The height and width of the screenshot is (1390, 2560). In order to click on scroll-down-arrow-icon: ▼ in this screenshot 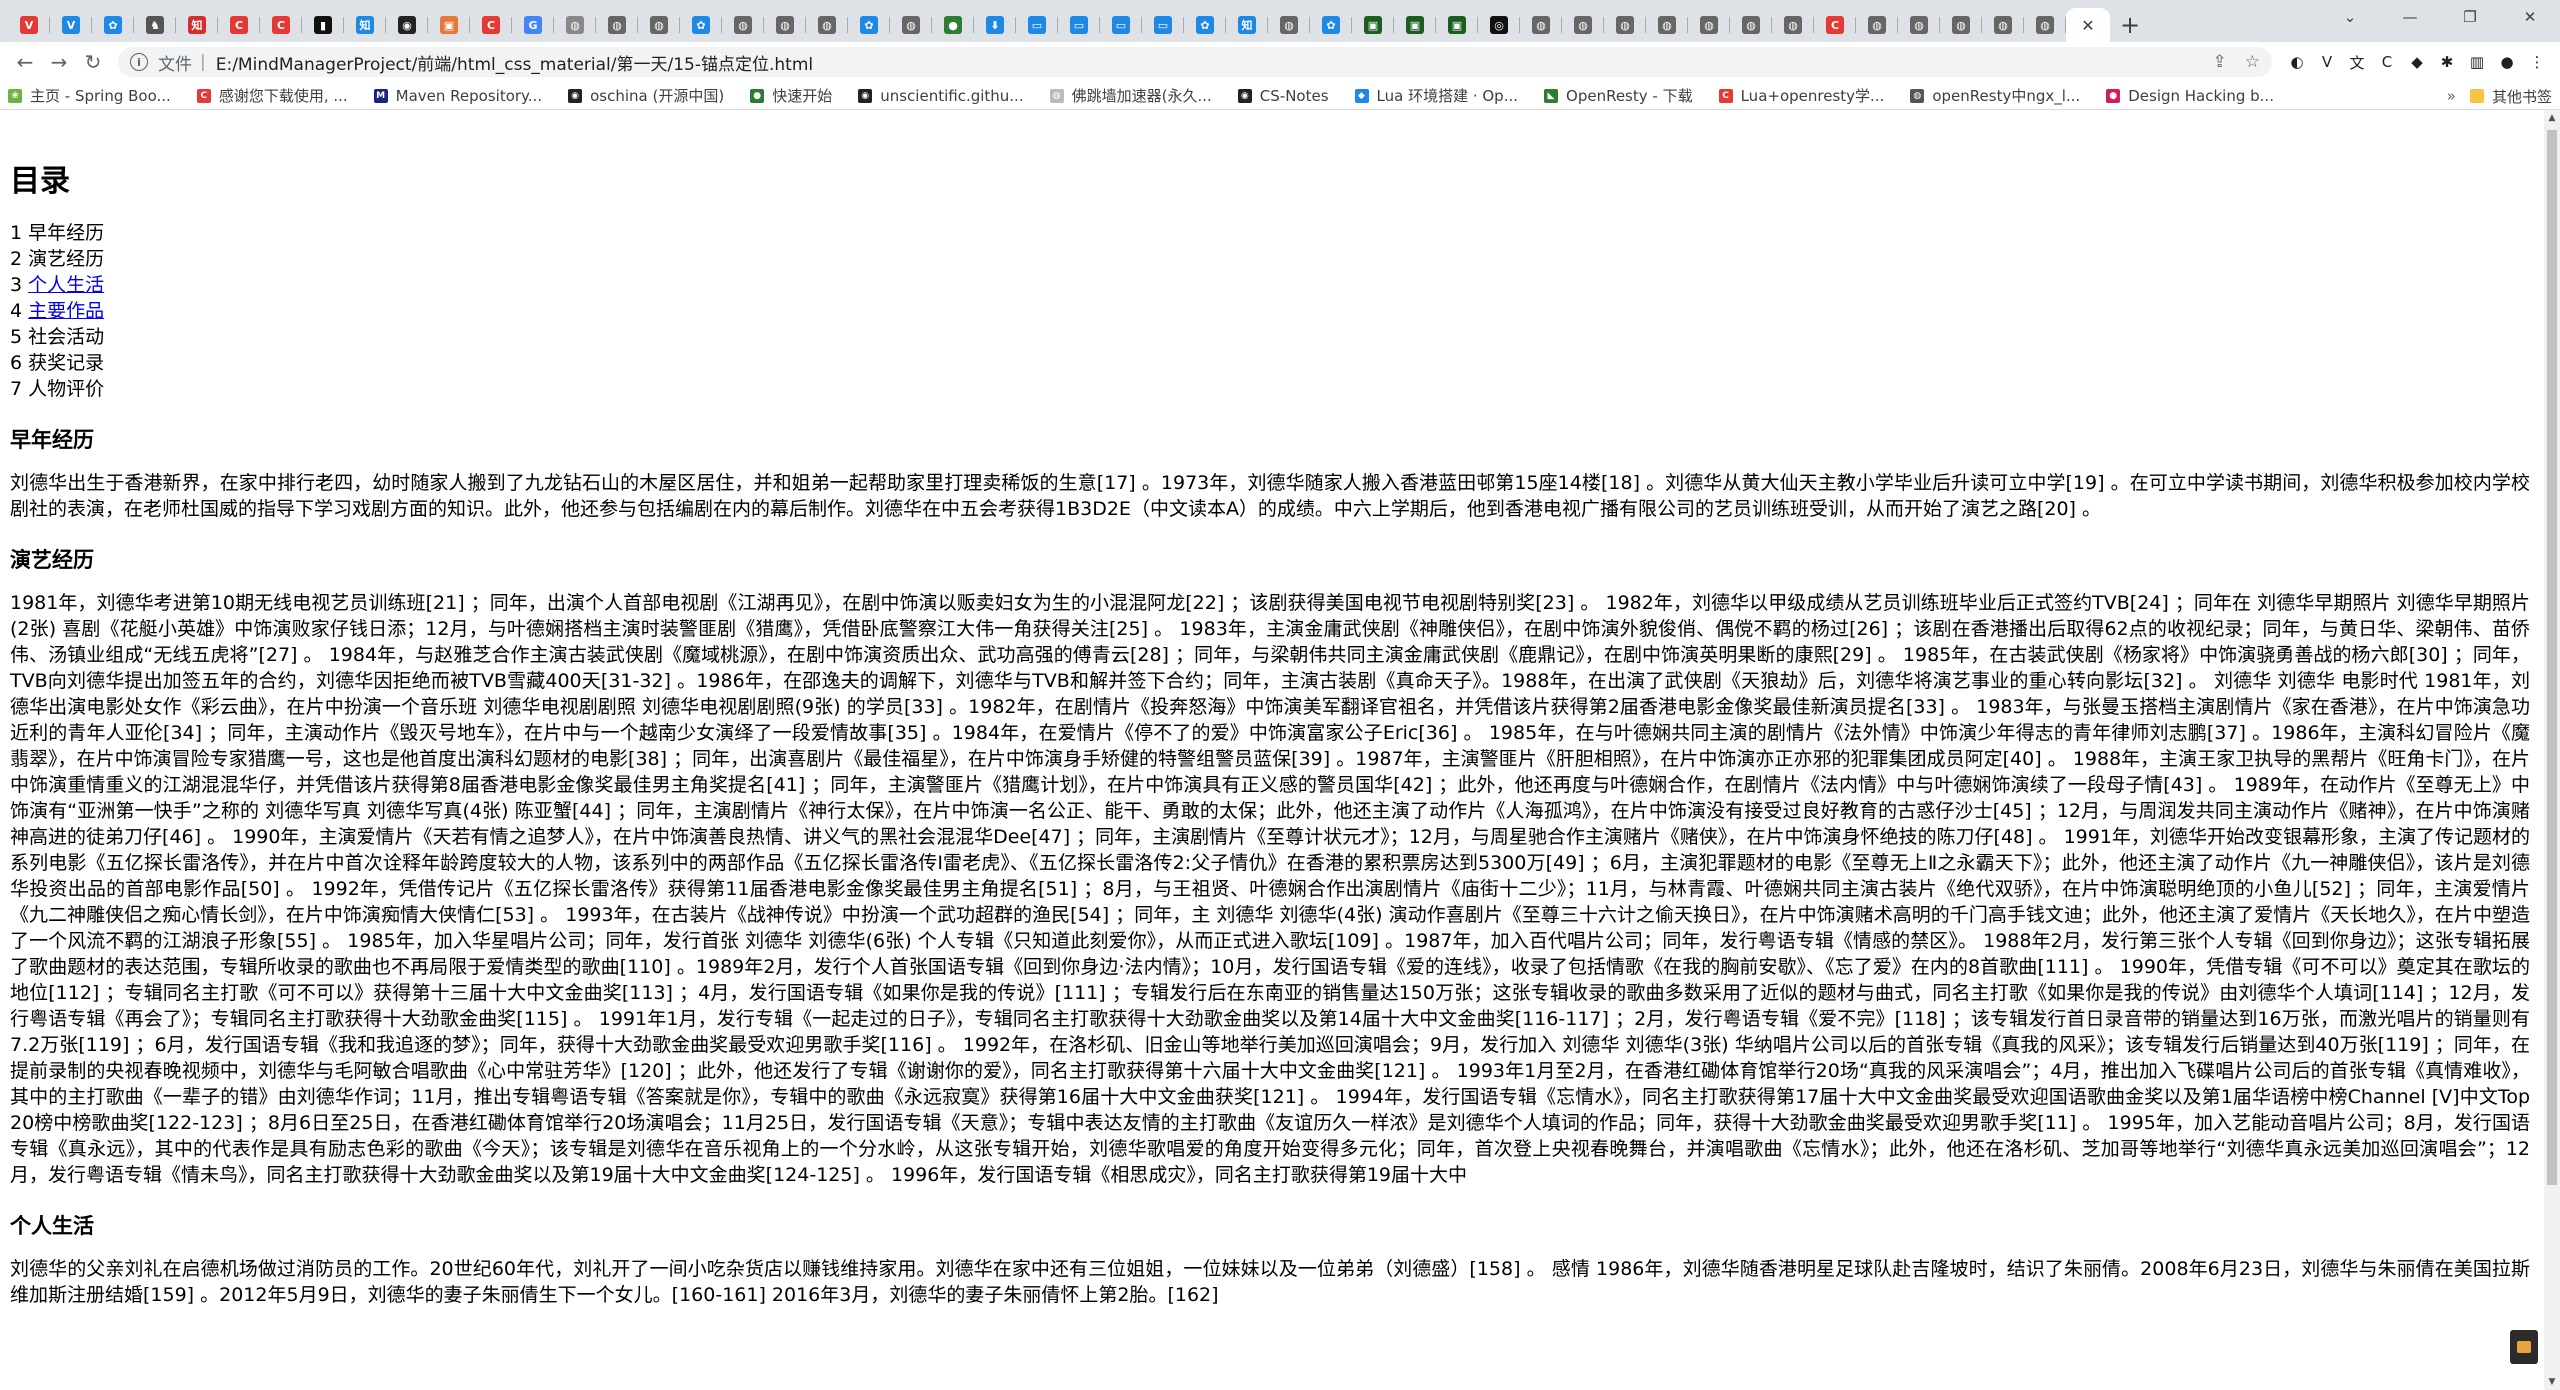, I will do `click(2552, 1382)`.